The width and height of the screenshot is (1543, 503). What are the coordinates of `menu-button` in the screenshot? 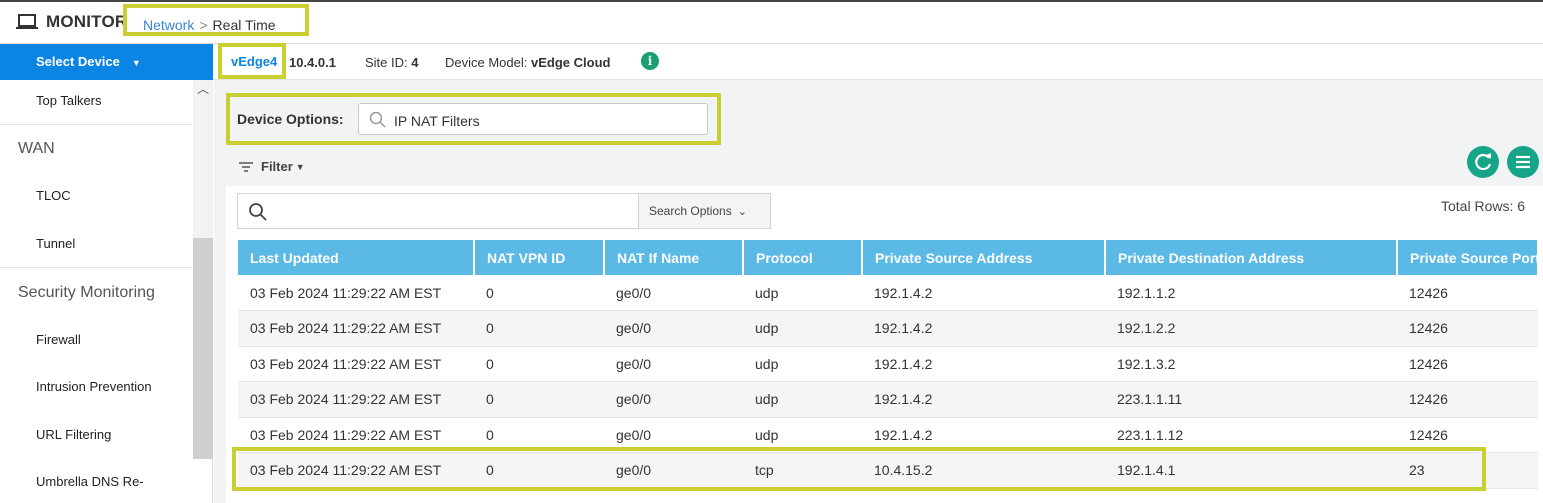 It's located at (1523, 162).